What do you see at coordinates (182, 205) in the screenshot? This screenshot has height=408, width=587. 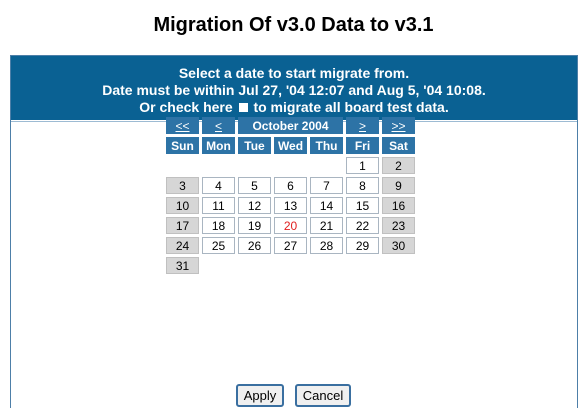 I see `calendar-day-cell: 10` at bounding box center [182, 205].